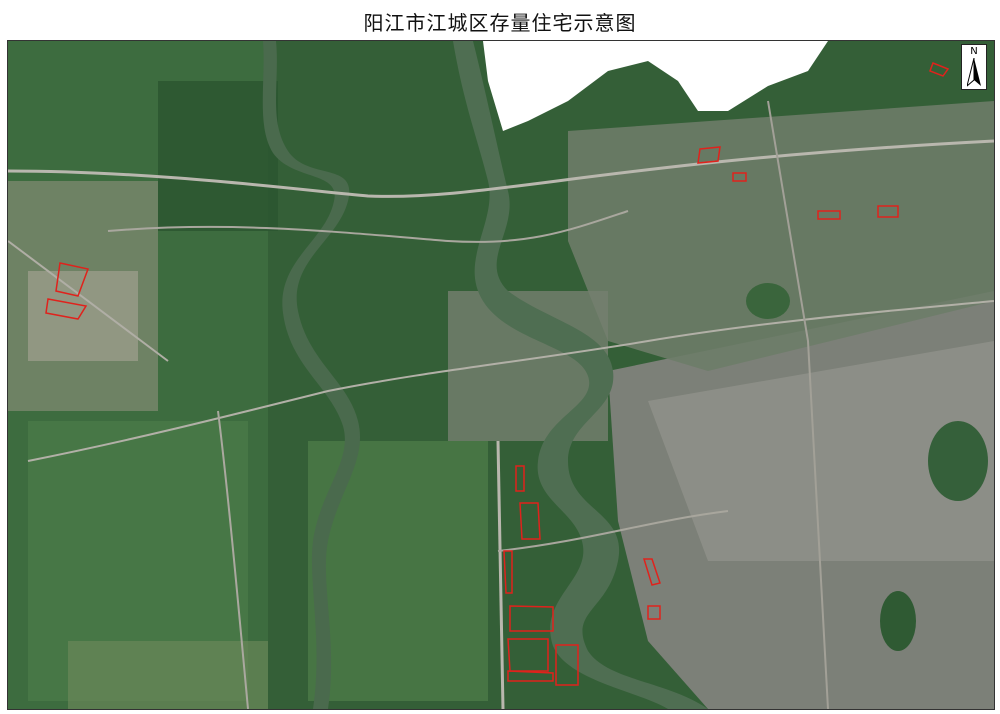 The width and height of the screenshot is (1000, 714). Describe the element at coordinates (218, 156) in the screenshot. I see `north-hills` at that location.